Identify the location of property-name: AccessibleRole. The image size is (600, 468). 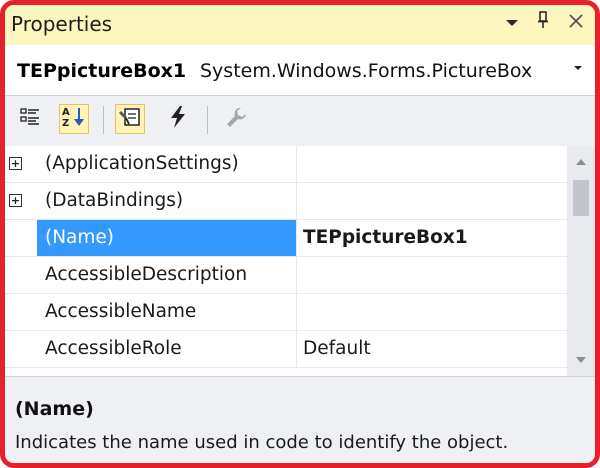
(166, 349).